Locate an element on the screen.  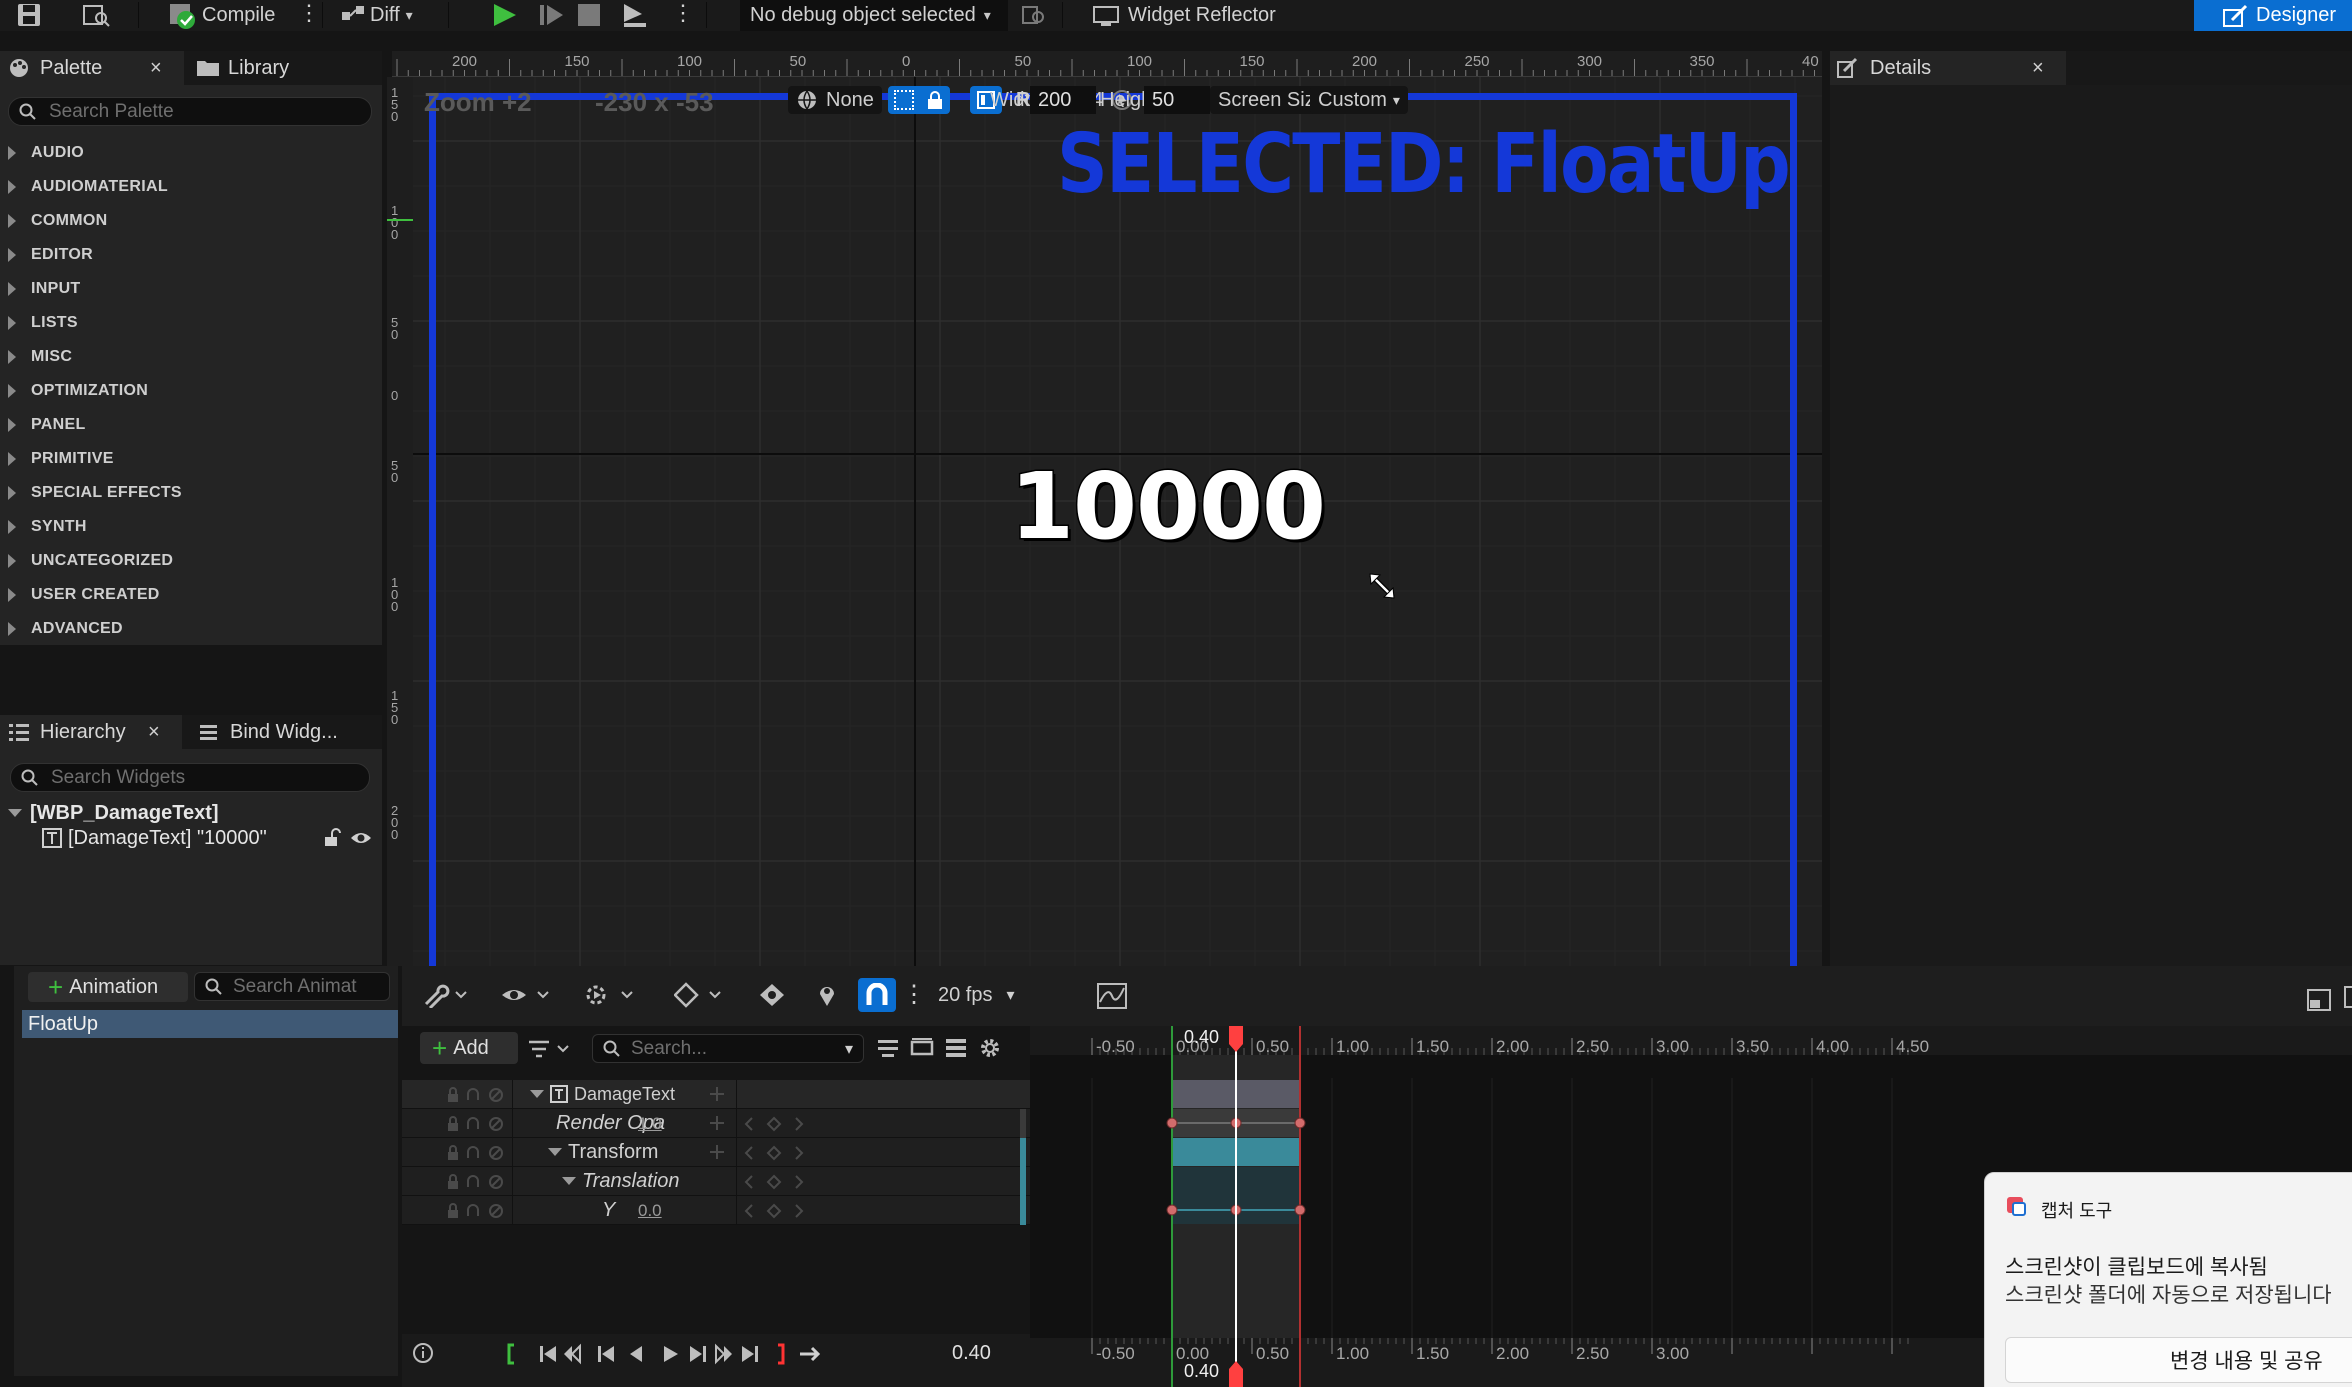
wrench-icon is located at coordinates (446, 995).